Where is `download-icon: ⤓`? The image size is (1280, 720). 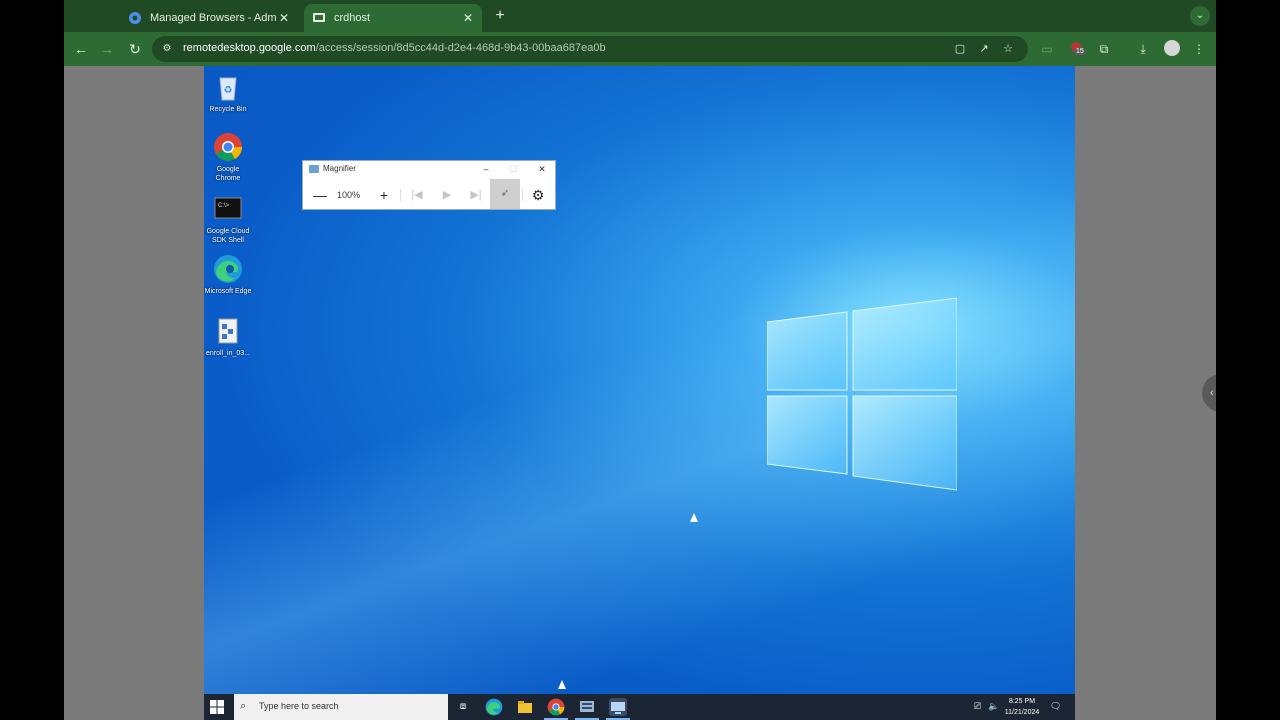
download-icon: ⤓ is located at coordinates (1143, 49).